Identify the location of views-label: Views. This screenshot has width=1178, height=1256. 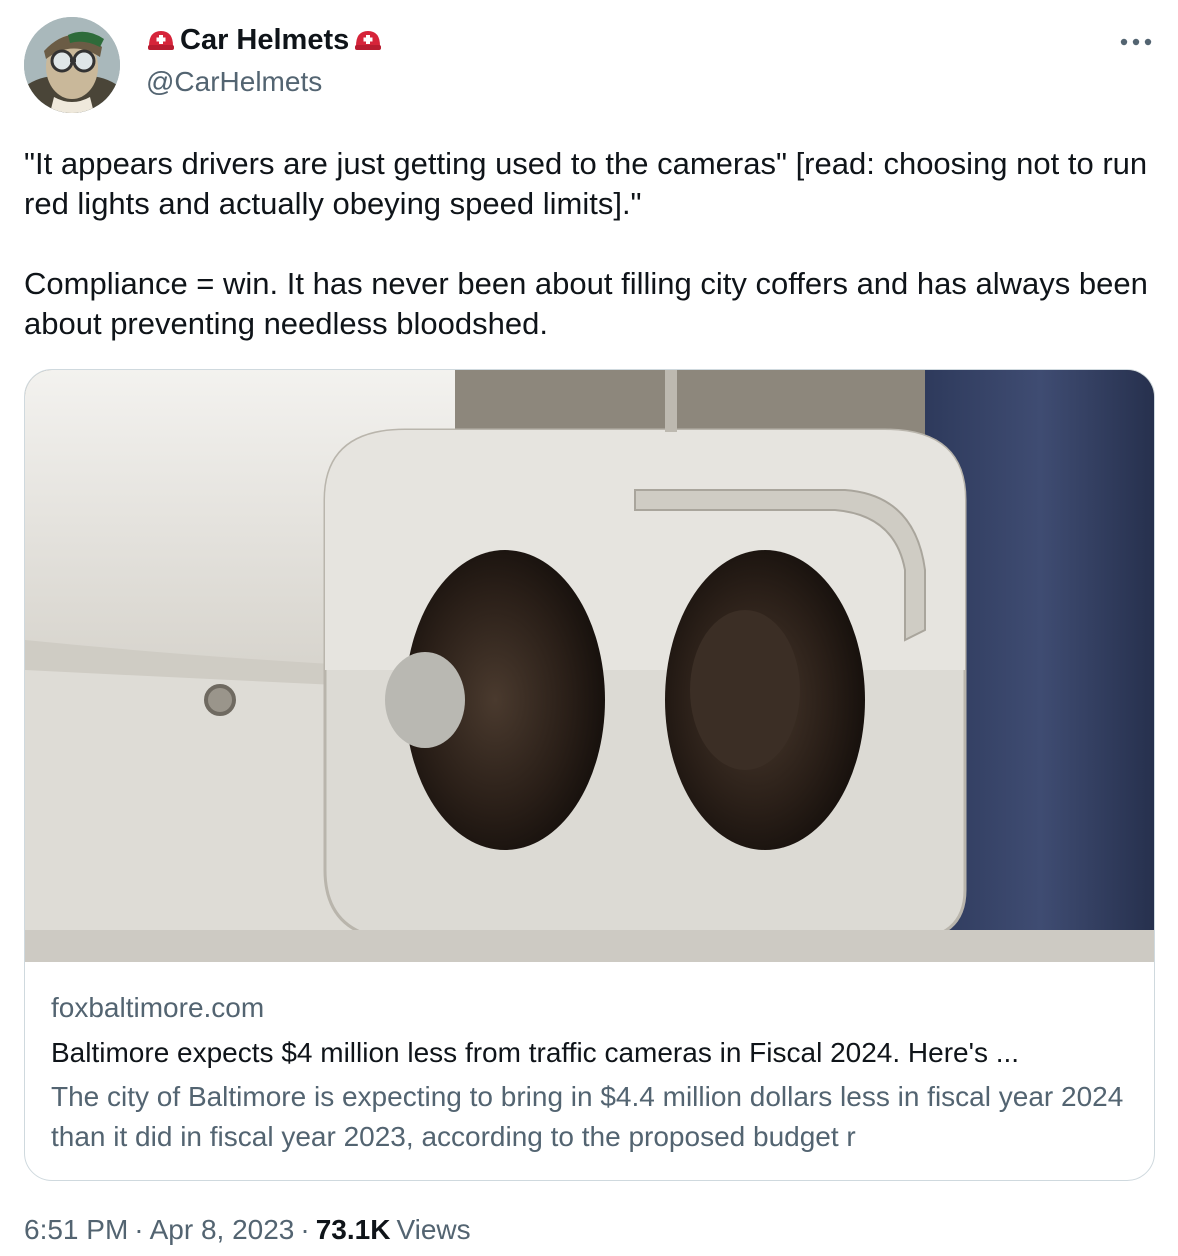
(433, 1229).